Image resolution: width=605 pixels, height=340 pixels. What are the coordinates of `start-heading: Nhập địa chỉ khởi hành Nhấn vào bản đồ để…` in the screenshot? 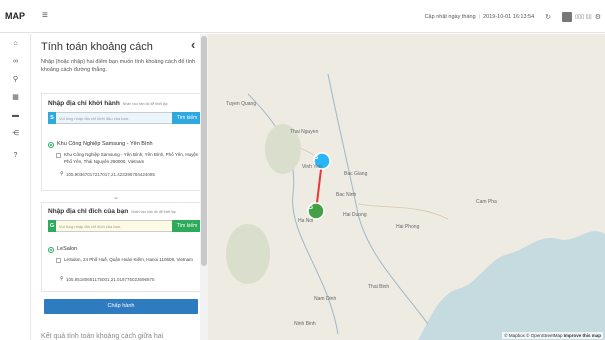 It's located at (108, 103).